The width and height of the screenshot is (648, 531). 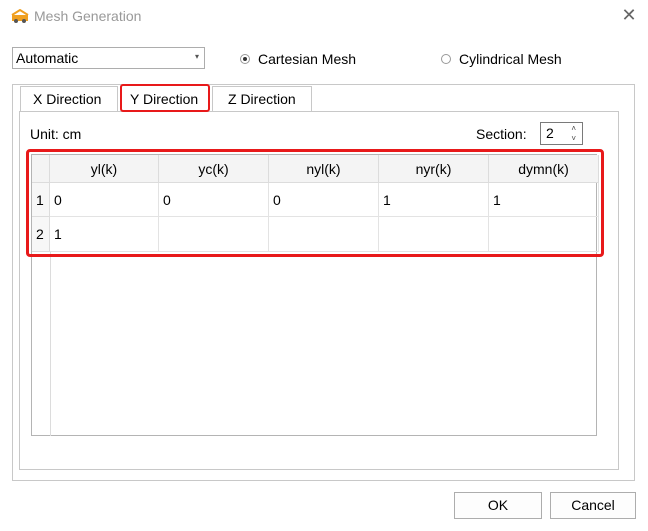 I want to click on grid-divider, so click(x=50, y=344).